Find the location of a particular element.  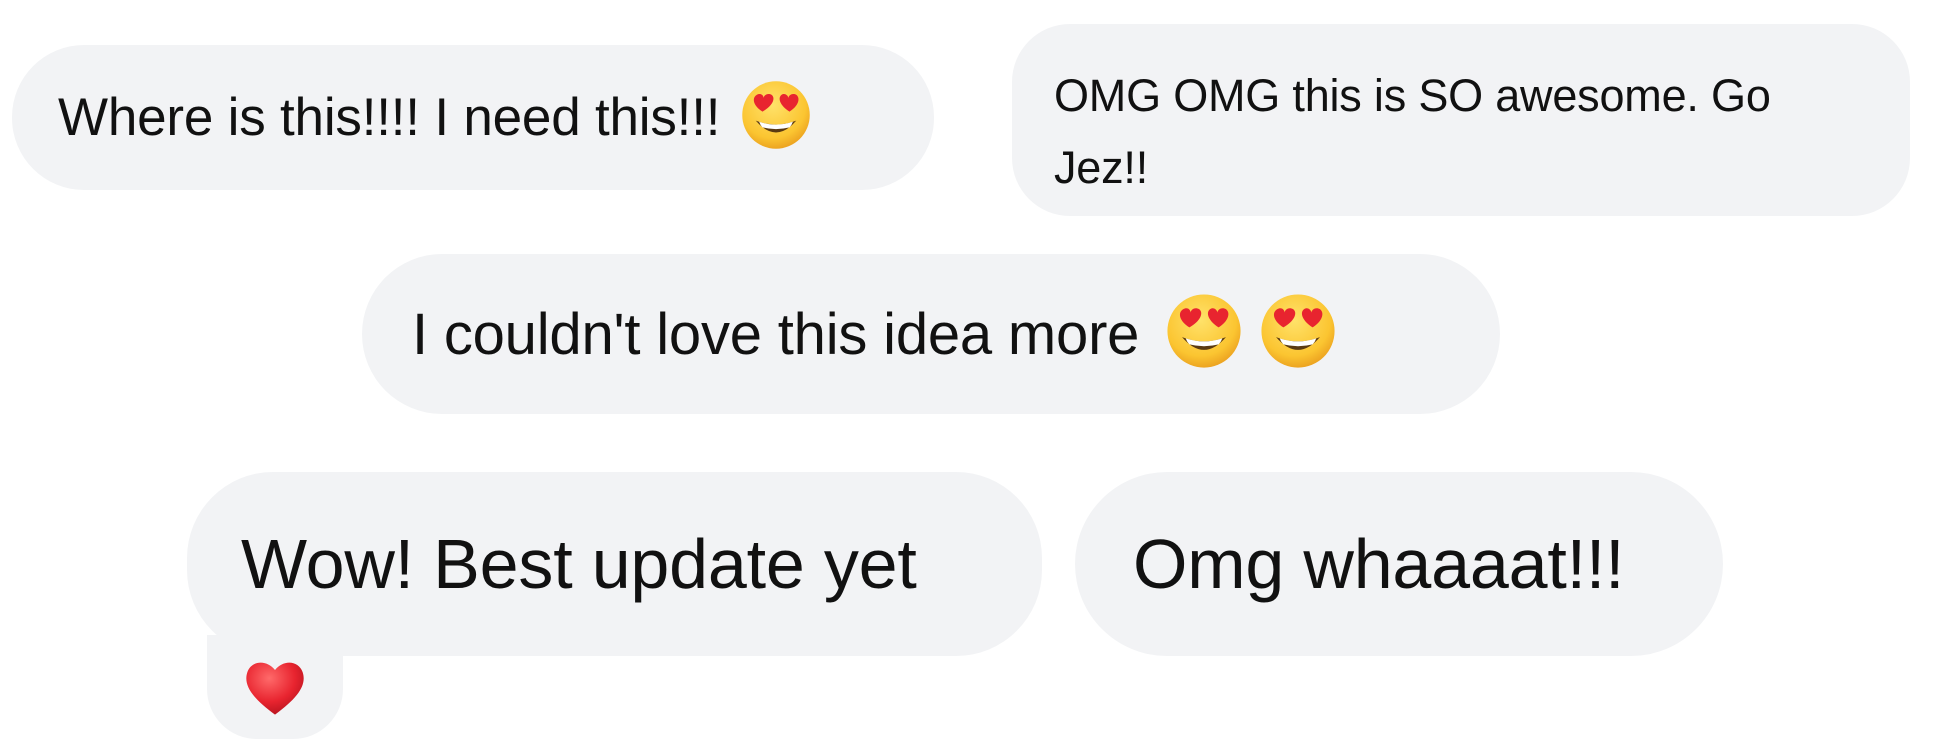

message-bubble: Omg whaaaat!!! is located at coordinates (1399, 564).